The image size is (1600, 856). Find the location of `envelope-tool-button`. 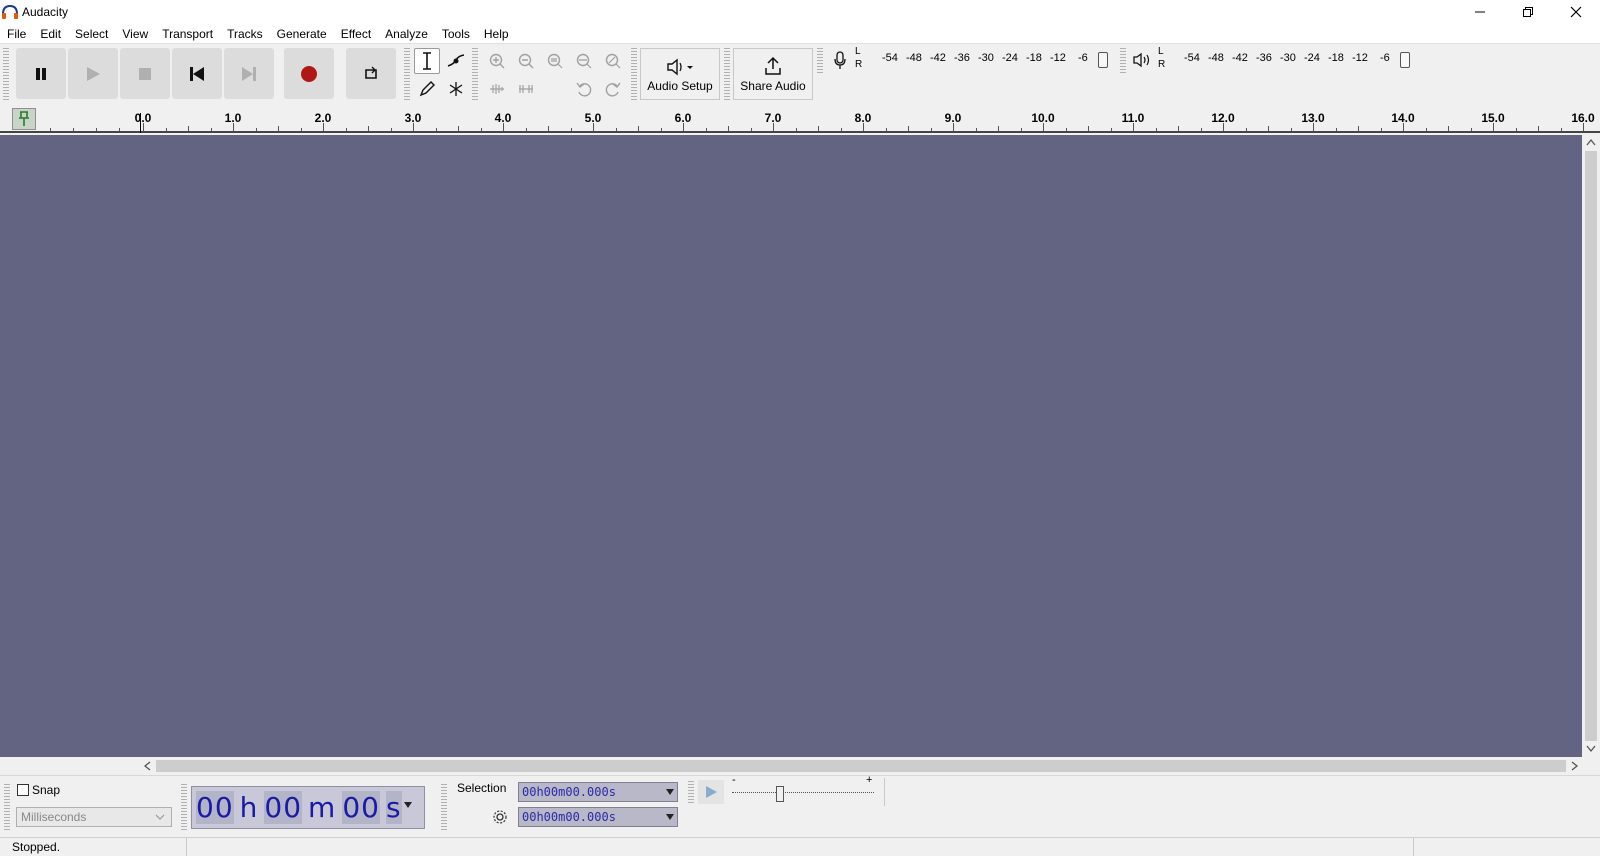

envelope-tool-button is located at coordinates (456, 61).